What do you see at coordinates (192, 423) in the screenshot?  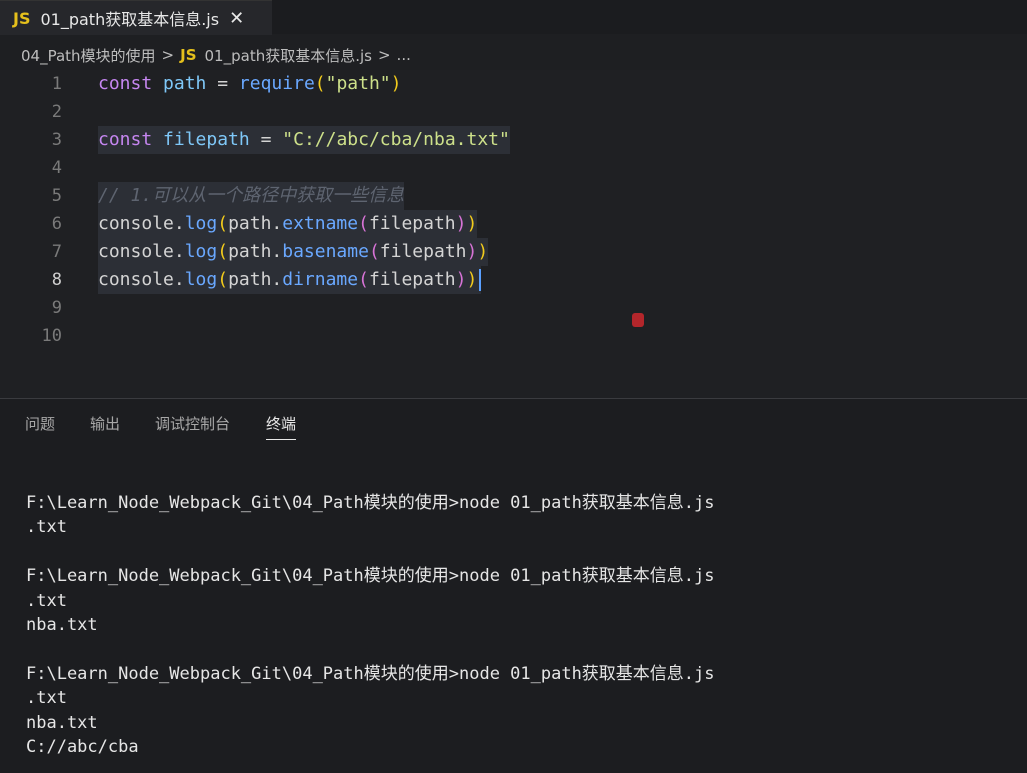 I see `tab-debug-console: 调试控制台` at bounding box center [192, 423].